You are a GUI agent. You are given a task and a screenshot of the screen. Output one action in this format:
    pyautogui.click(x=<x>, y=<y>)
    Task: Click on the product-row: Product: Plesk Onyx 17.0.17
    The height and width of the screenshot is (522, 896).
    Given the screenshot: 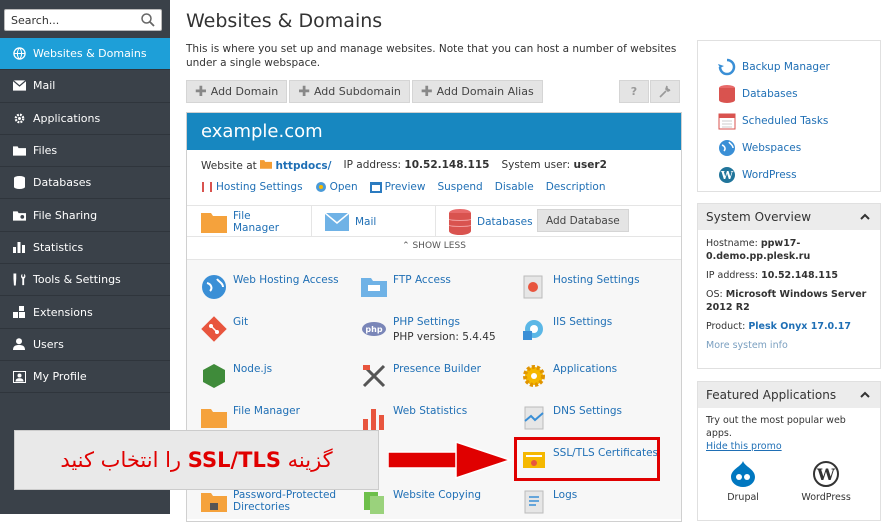 What is the action you would take?
    pyautogui.click(x=789, y=326)
    